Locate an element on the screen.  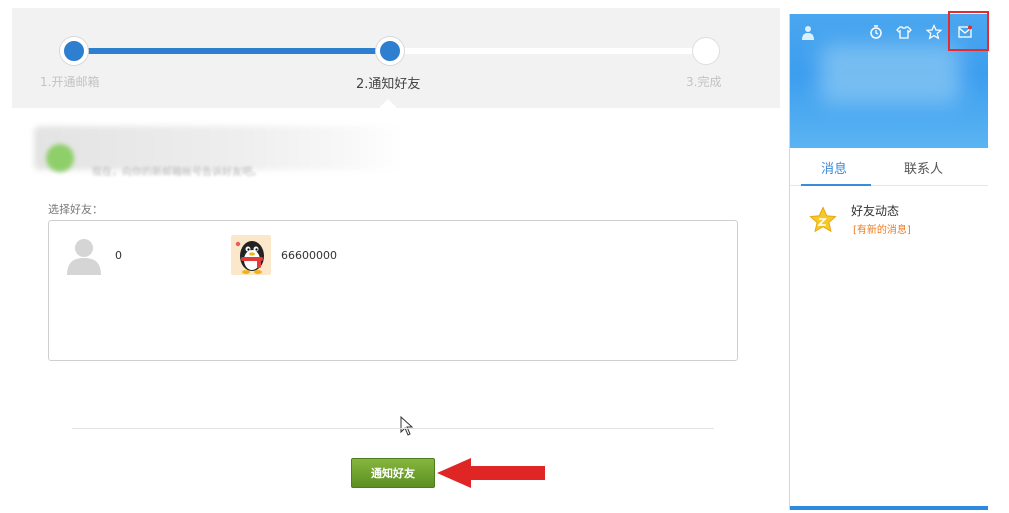
red-arrow-icon is located at coordinates (491, 473).